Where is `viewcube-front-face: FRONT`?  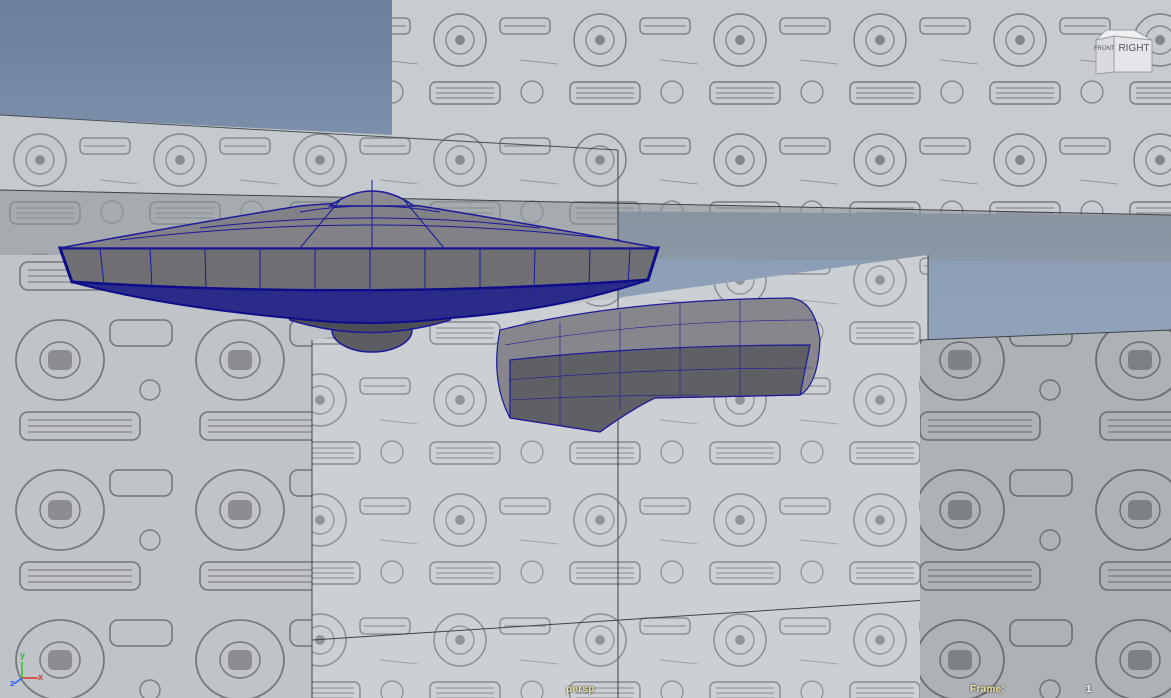
viewcube-front-face: FRONT is located at coordinates (1104, 49).